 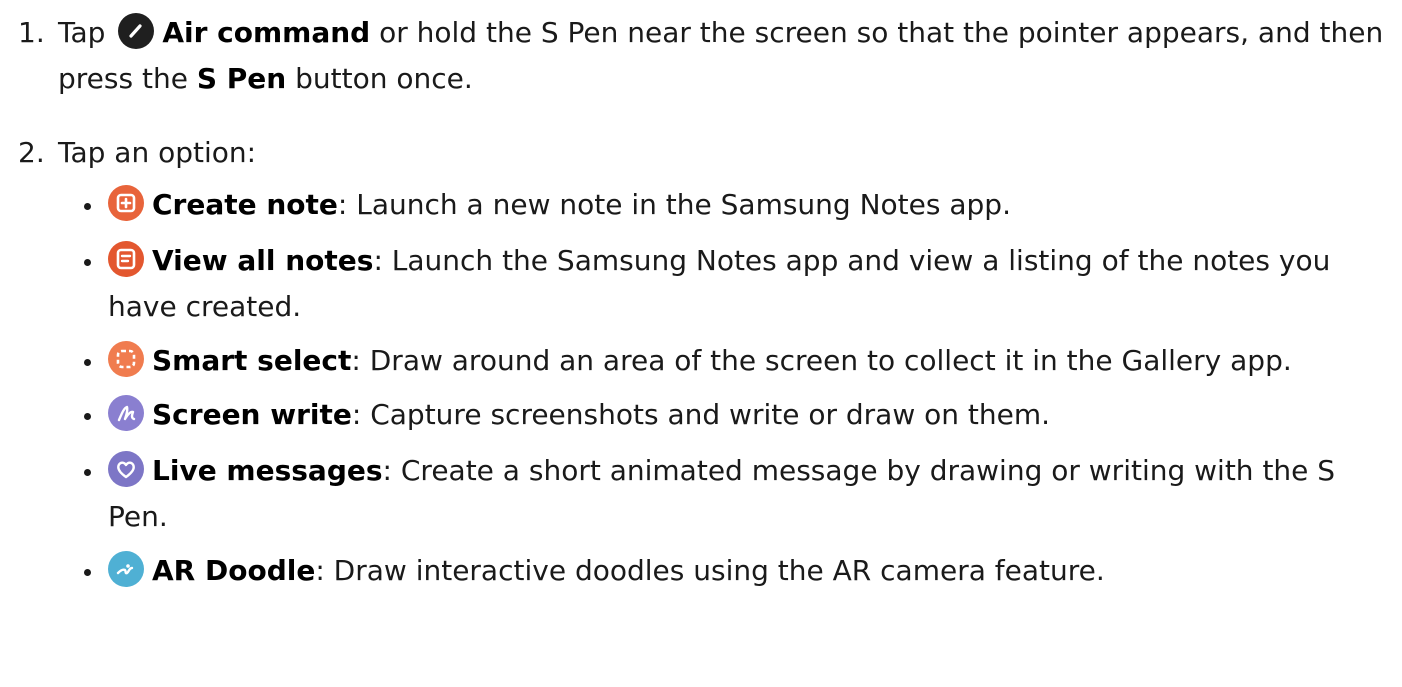 What do you see at coordinates (703, 153) in the screenshot?
I see `step-2: 2. Tap an option:` at bounding box center [703, 153].